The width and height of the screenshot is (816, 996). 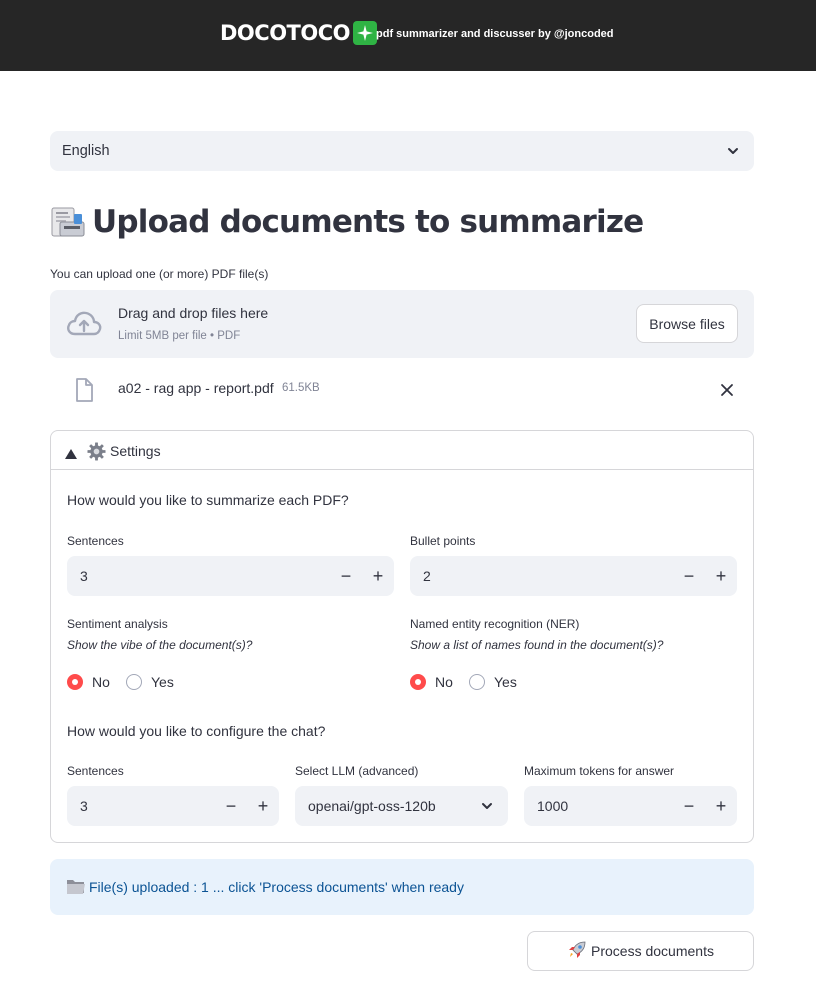 I want to click on chat-sentences-stepper: 3 − +, so click(x=173, y=806).